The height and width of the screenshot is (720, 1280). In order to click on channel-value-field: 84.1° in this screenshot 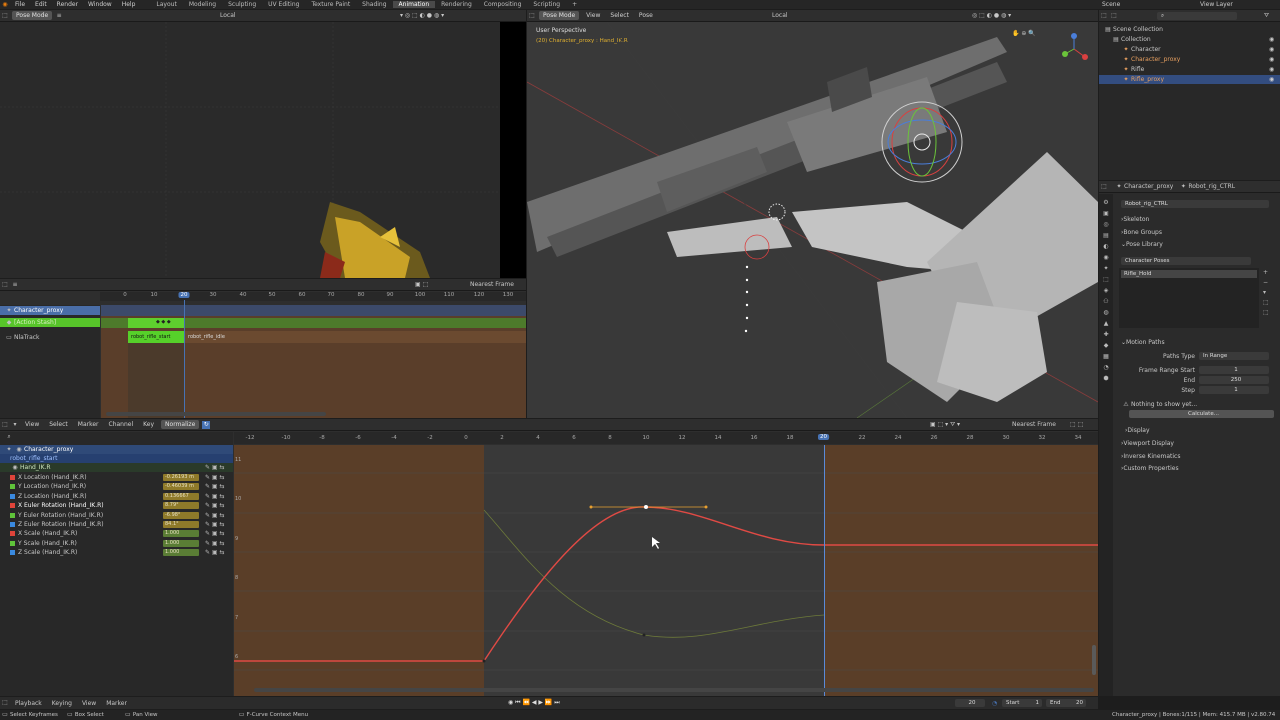, I will do `click(181, 524)`.